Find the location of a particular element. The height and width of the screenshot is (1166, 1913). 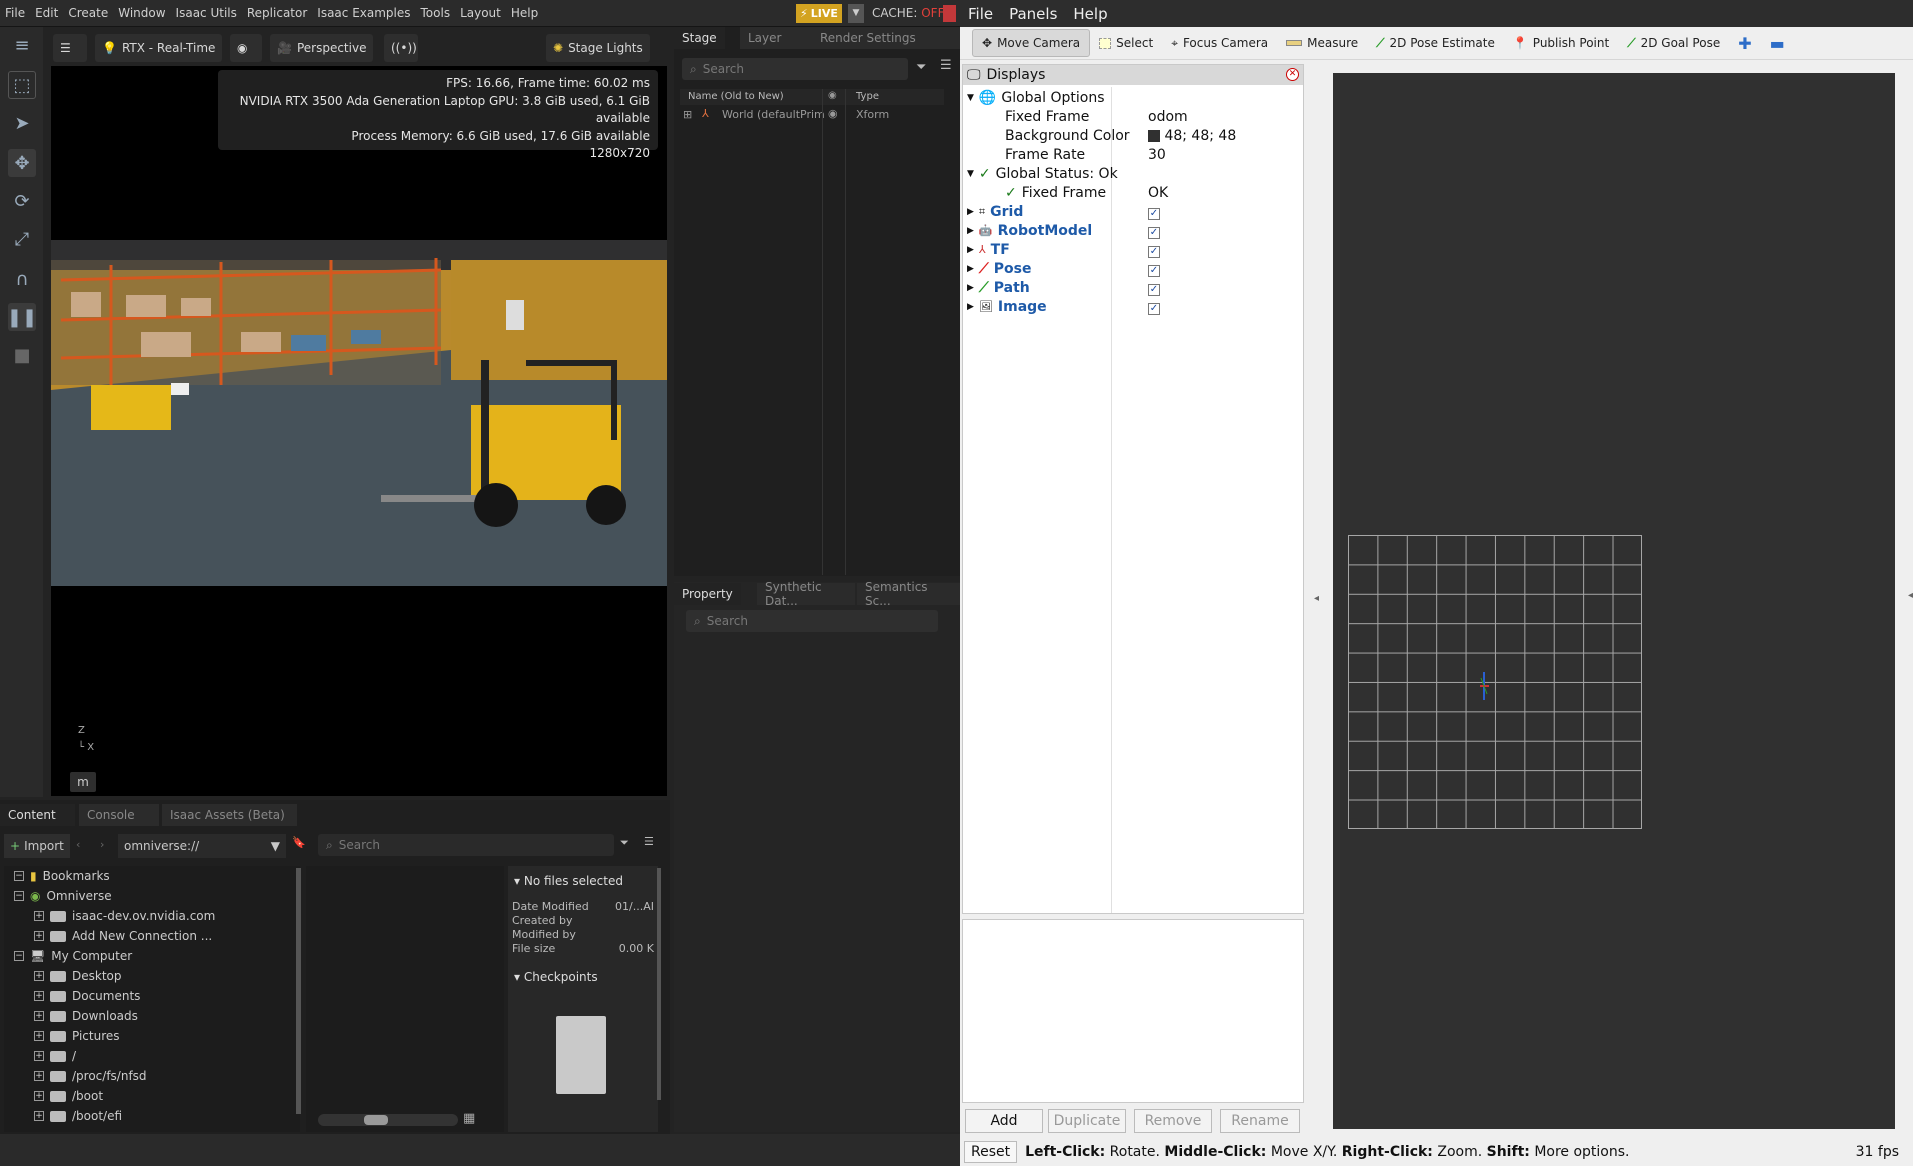

row-background-color: Background Color 48; 48; 48 is located at coordinates (1133, 135).